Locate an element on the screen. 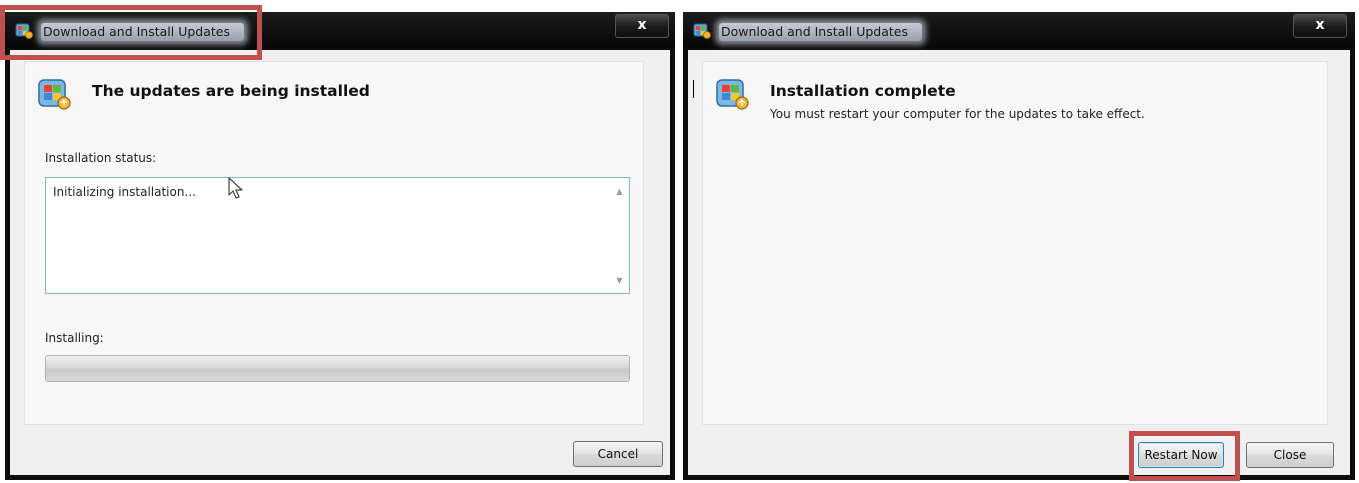  cancel-button: Cancel is located at coordinates (618, 454).